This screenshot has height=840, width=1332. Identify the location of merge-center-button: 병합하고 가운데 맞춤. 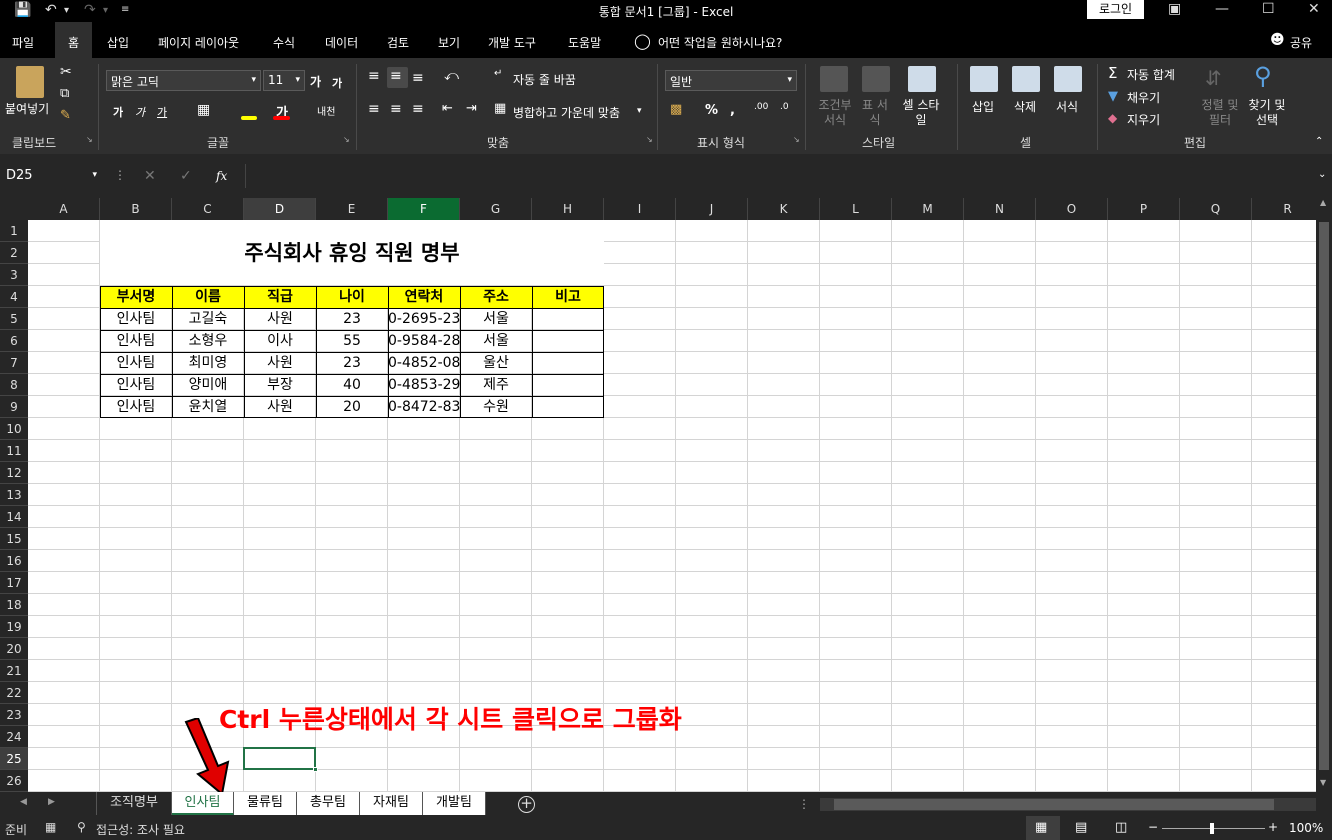
(566, 112).